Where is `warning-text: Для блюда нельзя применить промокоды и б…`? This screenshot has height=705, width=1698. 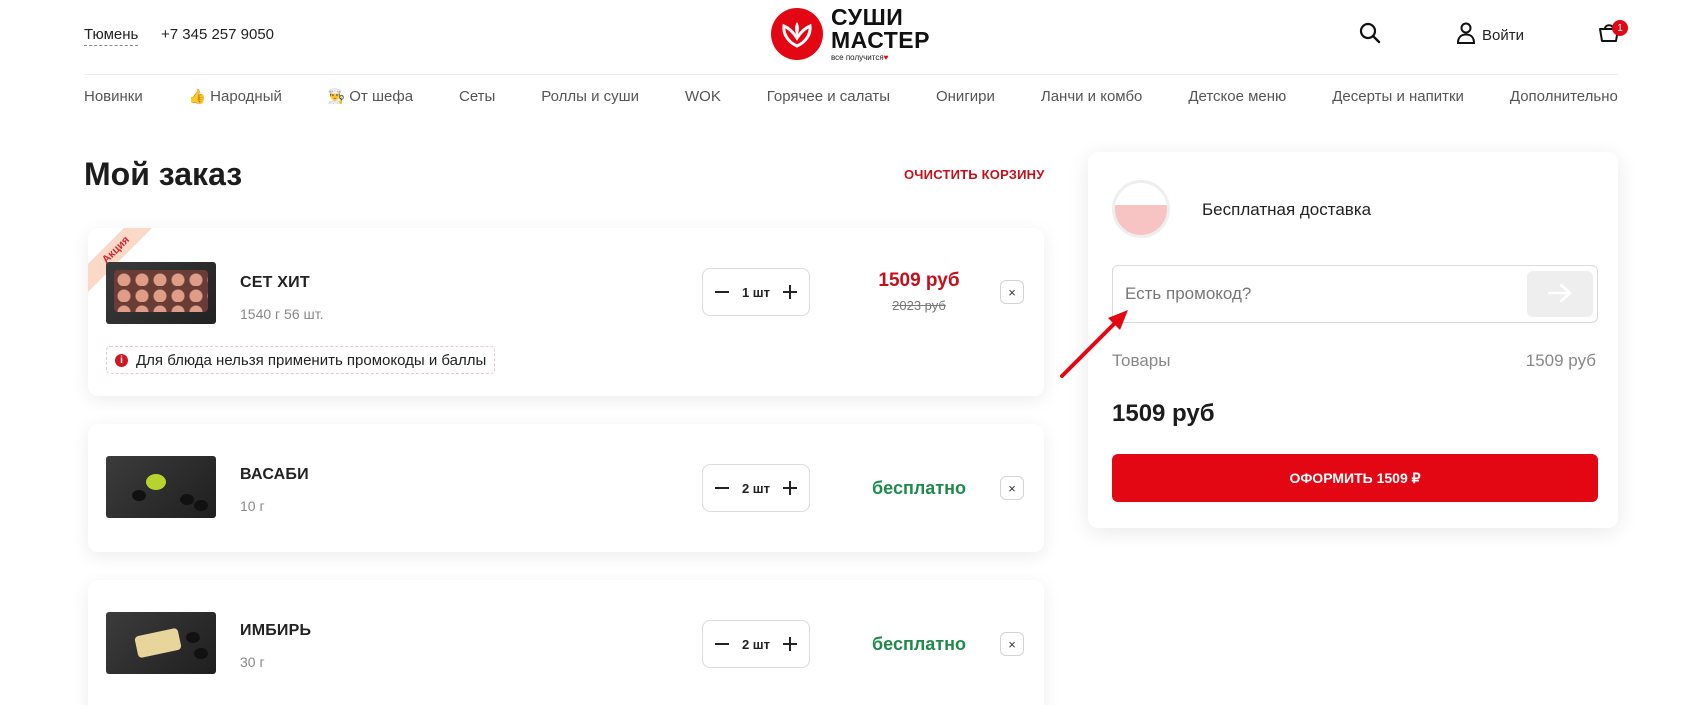 warning-text: Для блюда нельзя применить промокоды и б… is located at coordinates (311, 360).